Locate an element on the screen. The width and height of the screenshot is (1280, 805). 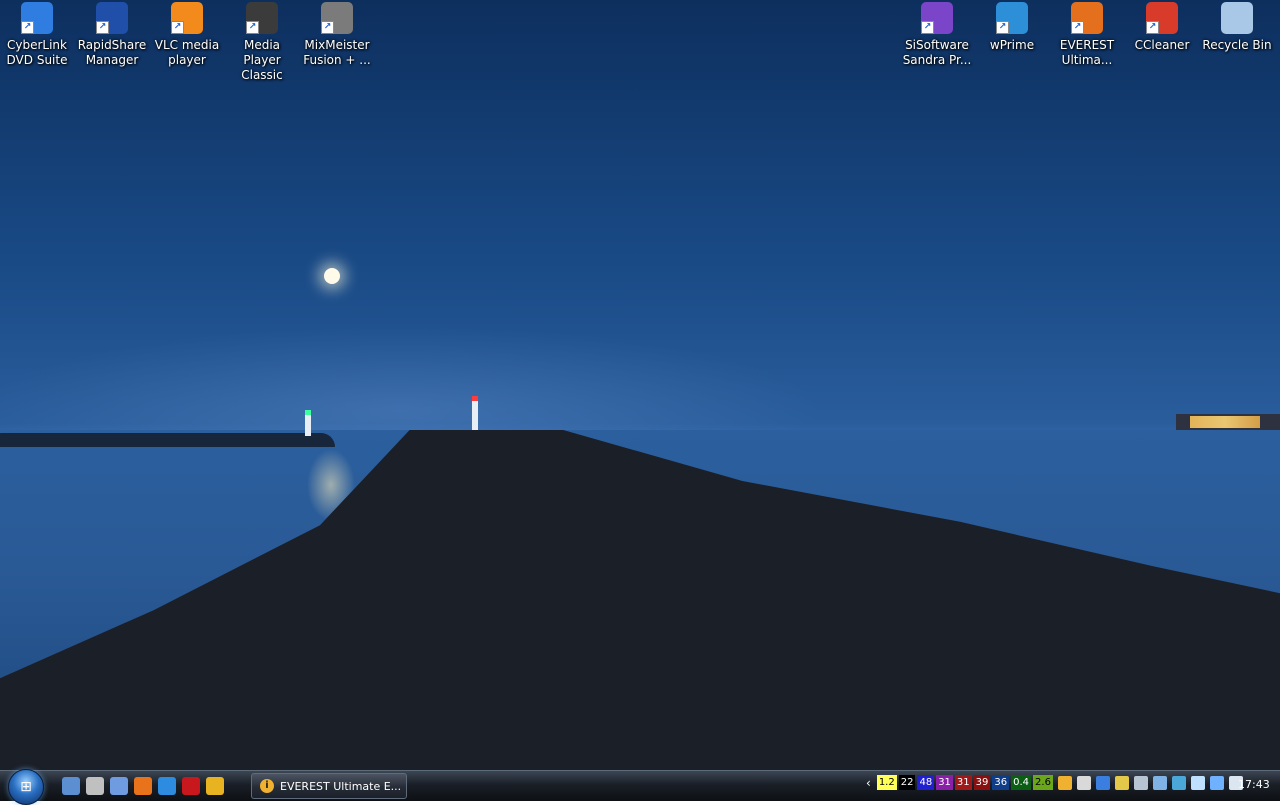
network-icon is located at coordinates (1216, 782).